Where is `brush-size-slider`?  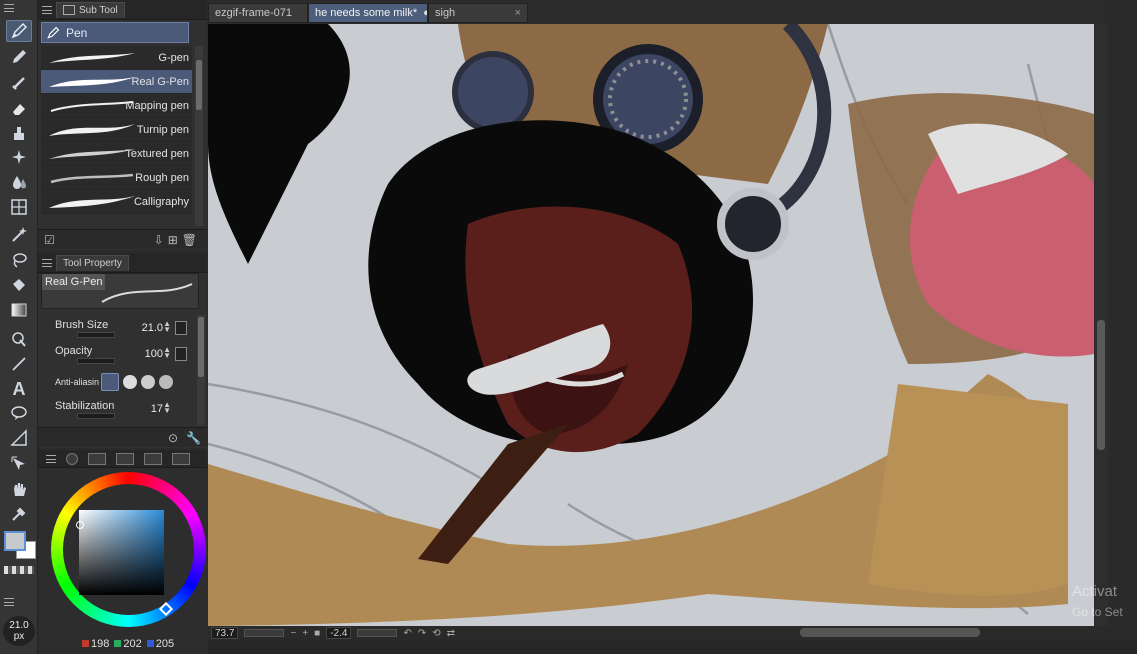 brush-size-slider is located at coordinates (96, 335).